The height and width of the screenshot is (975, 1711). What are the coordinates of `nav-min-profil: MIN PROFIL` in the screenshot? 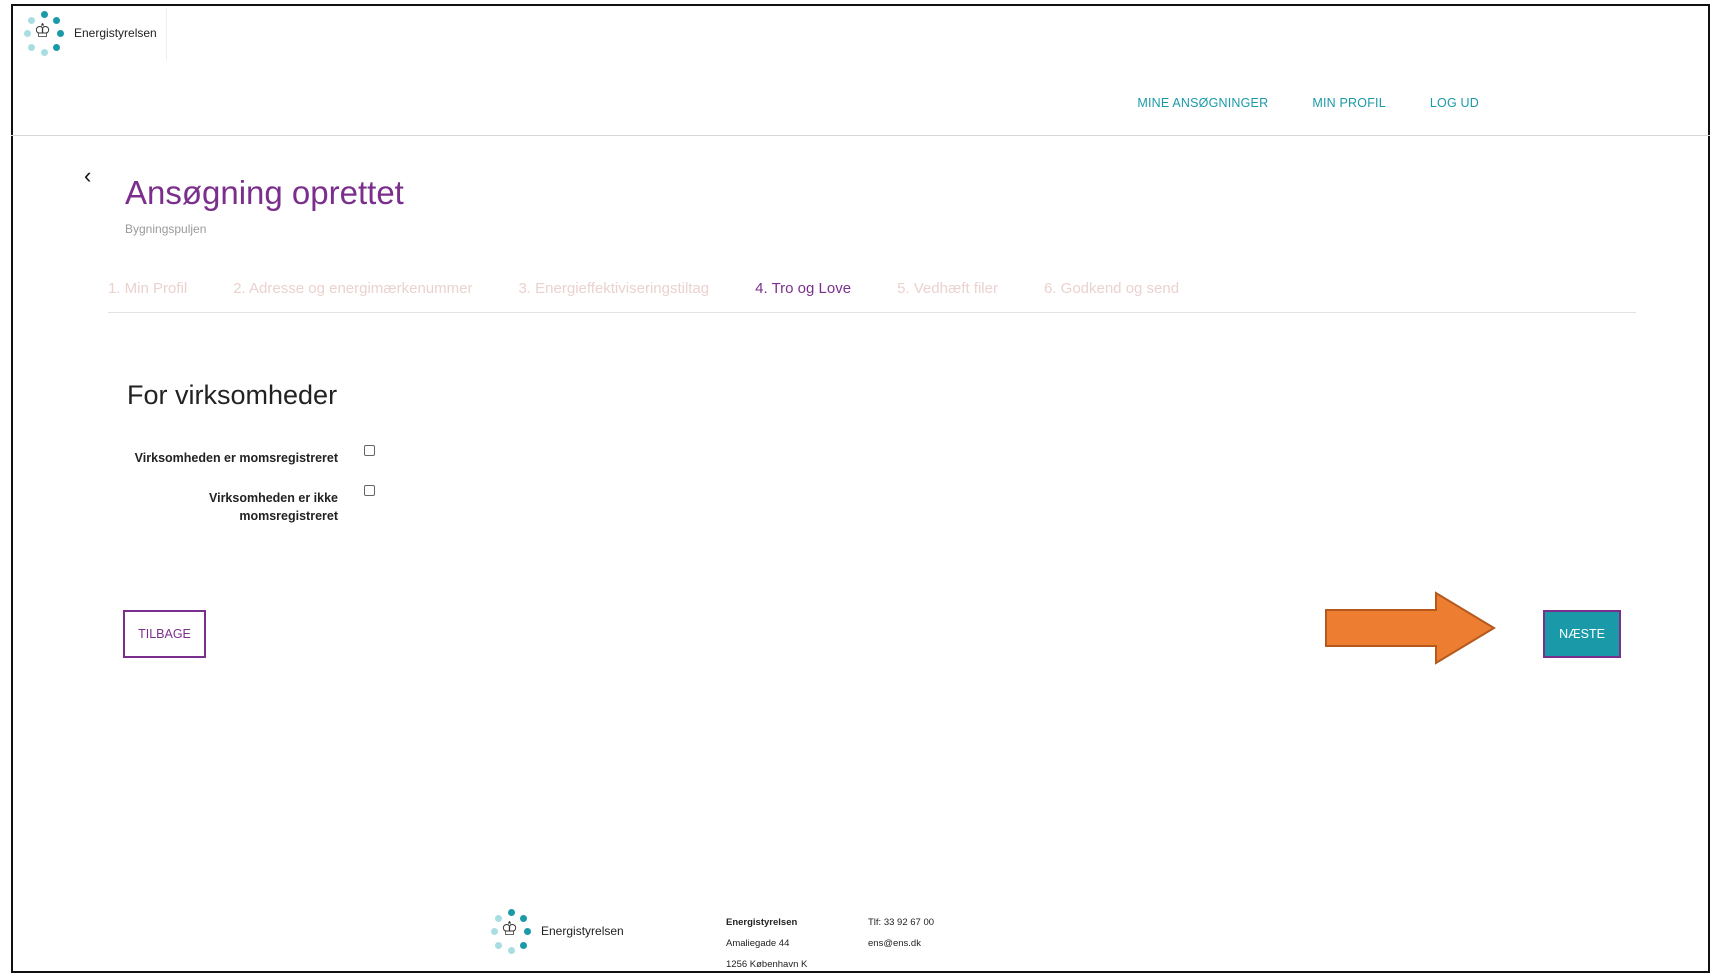 It's located at (1349, 103).